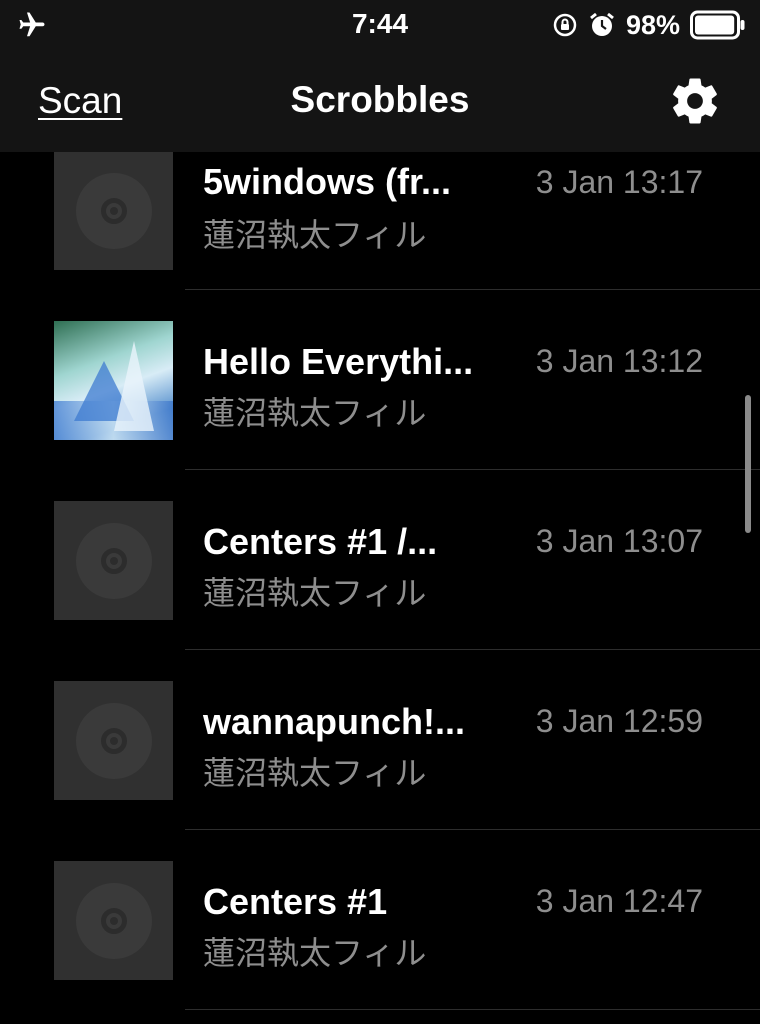  Describe the element at coordinates (472, 1009) in the screenshot. I see `row-separator` at that location.